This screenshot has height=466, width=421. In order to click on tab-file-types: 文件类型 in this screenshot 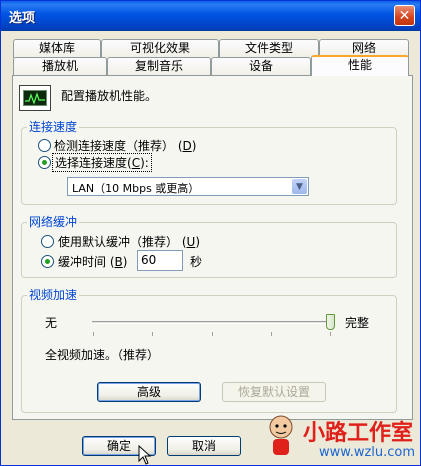, I will do `click(269, 48)`.